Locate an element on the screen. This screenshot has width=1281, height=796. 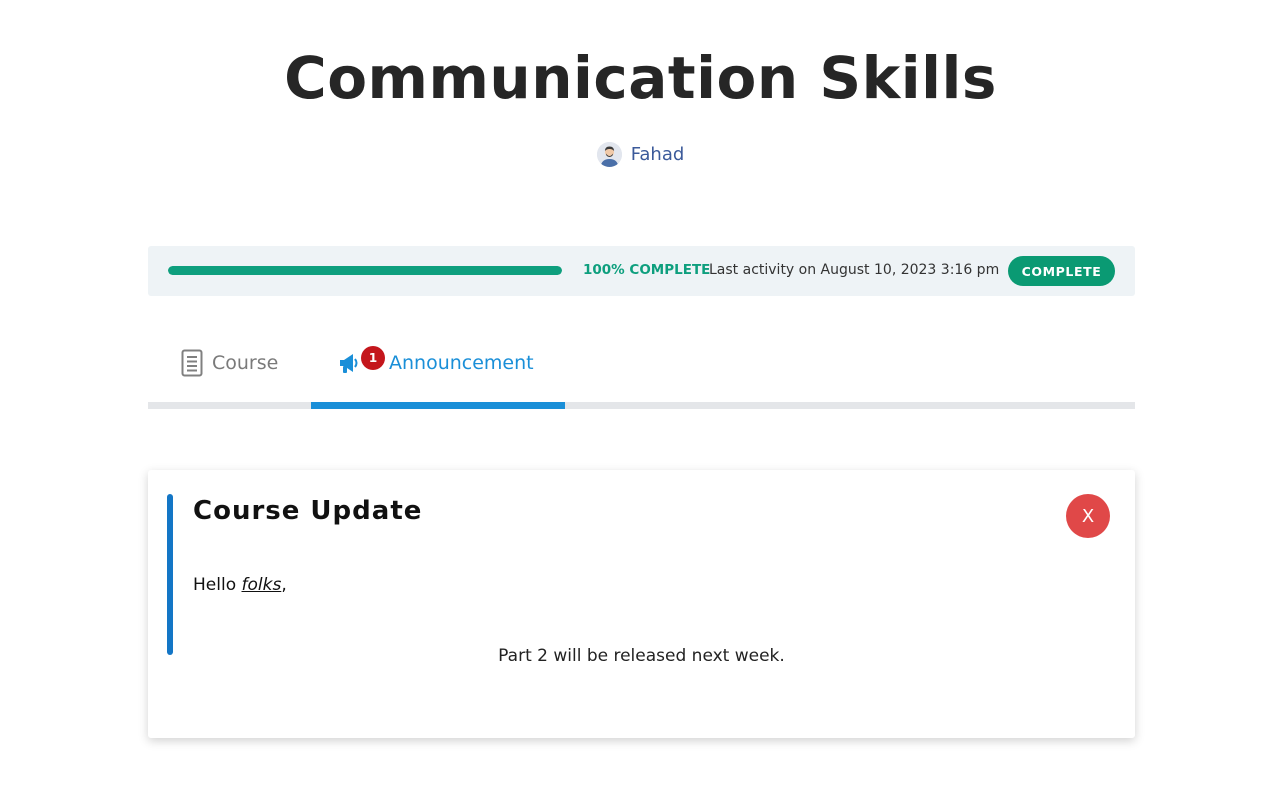
announcement-body: Part 2 will be released next week. is located at coordinates (641, 656).